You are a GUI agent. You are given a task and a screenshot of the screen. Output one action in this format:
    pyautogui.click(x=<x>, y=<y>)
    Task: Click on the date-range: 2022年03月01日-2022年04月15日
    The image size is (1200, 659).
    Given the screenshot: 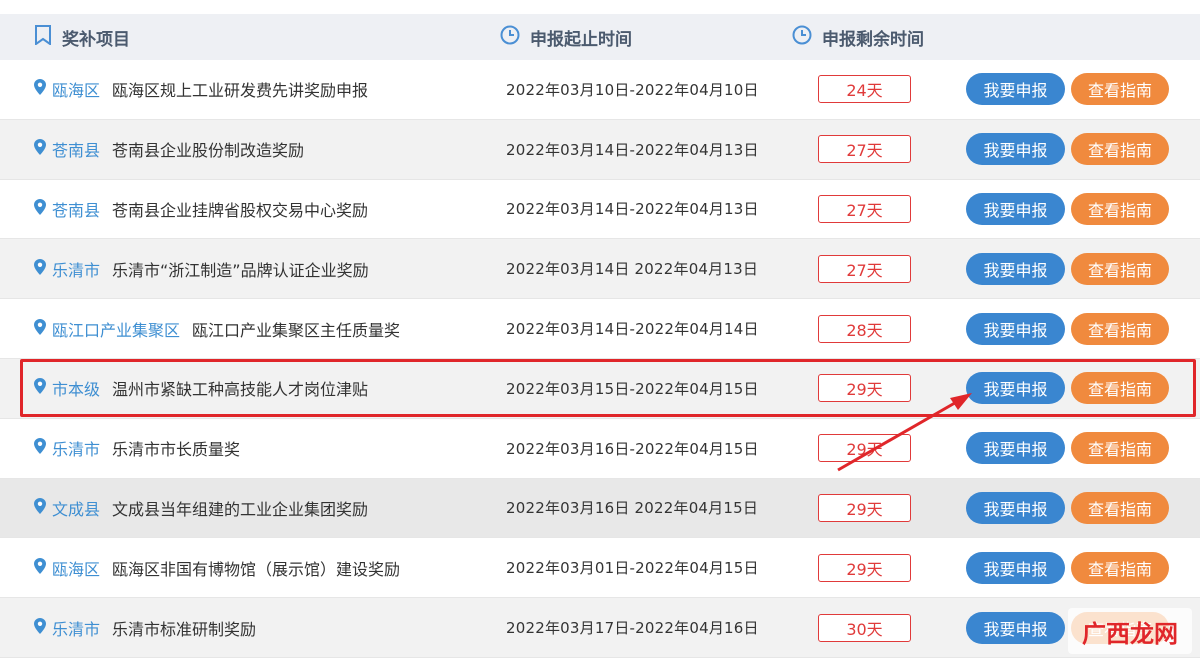 What is the action you would take?
    pyautogui.click(x=632, y=568)
    